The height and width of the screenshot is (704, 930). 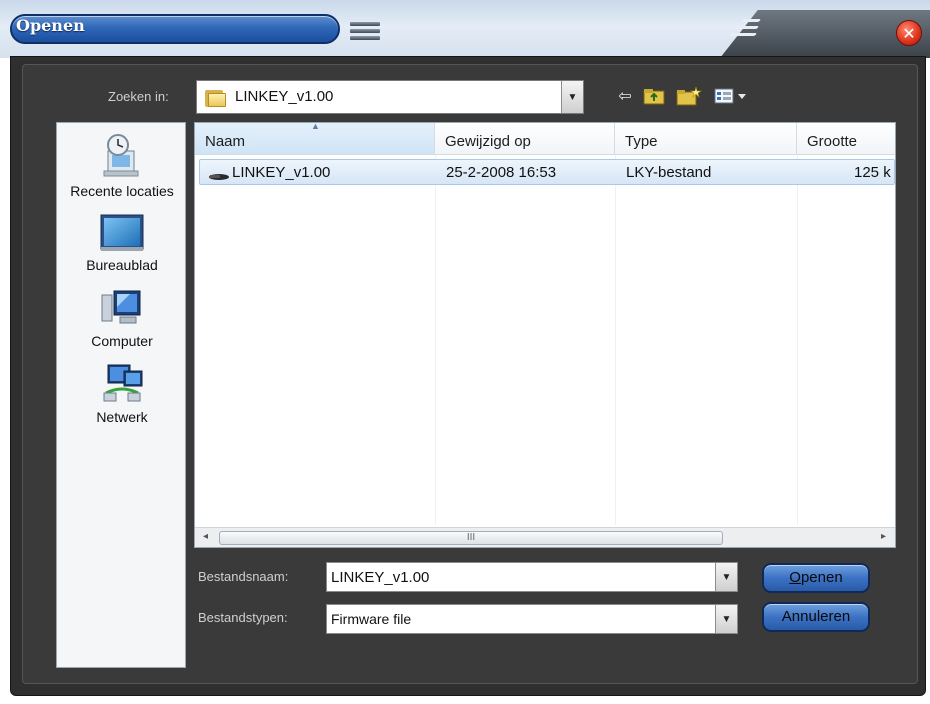 What do you see at coordinates (281, 172) in the screenshot?
I see `file-name: LINKEY_v1.00` at bounding box center [281, 172].